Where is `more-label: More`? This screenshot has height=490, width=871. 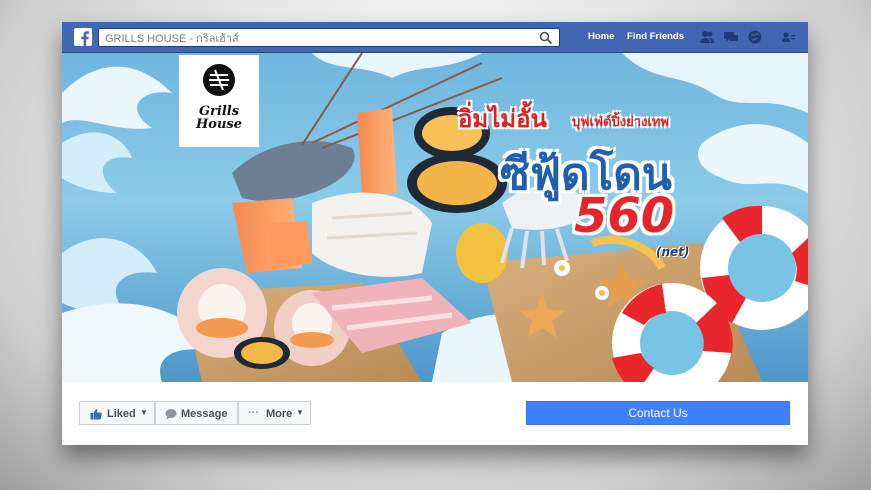
more-label: More is located at coordinates (279, 414).